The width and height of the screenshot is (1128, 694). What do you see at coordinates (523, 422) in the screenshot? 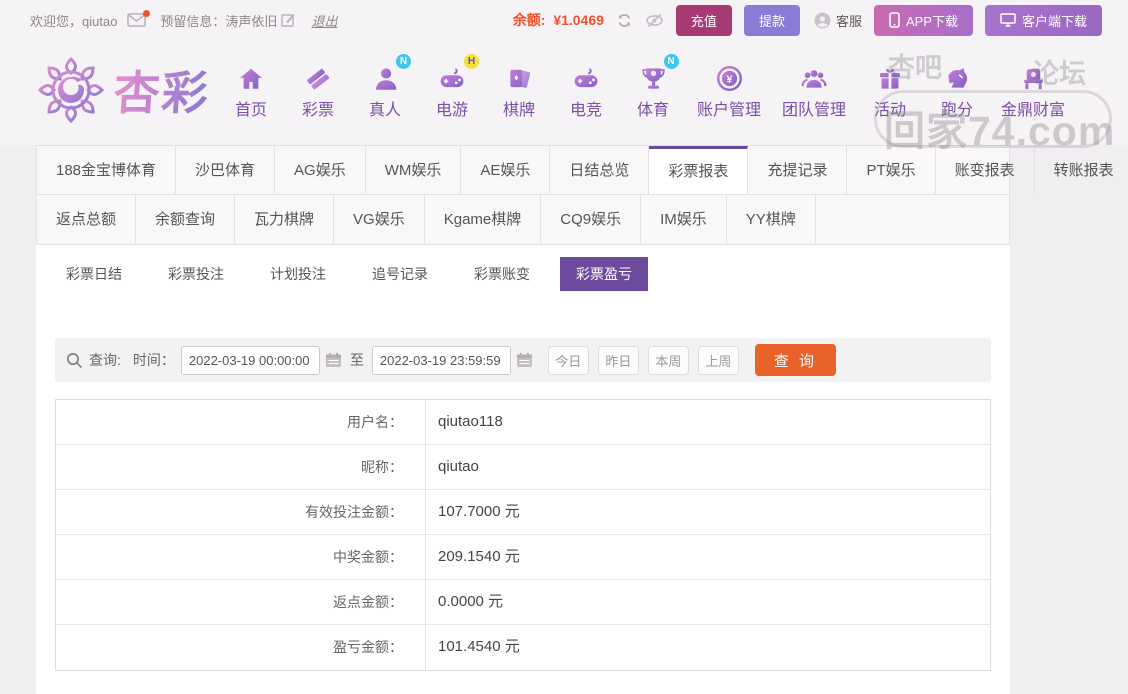
I see `table-row: 用户名： qiutao118` at bounding box center [523, 422].